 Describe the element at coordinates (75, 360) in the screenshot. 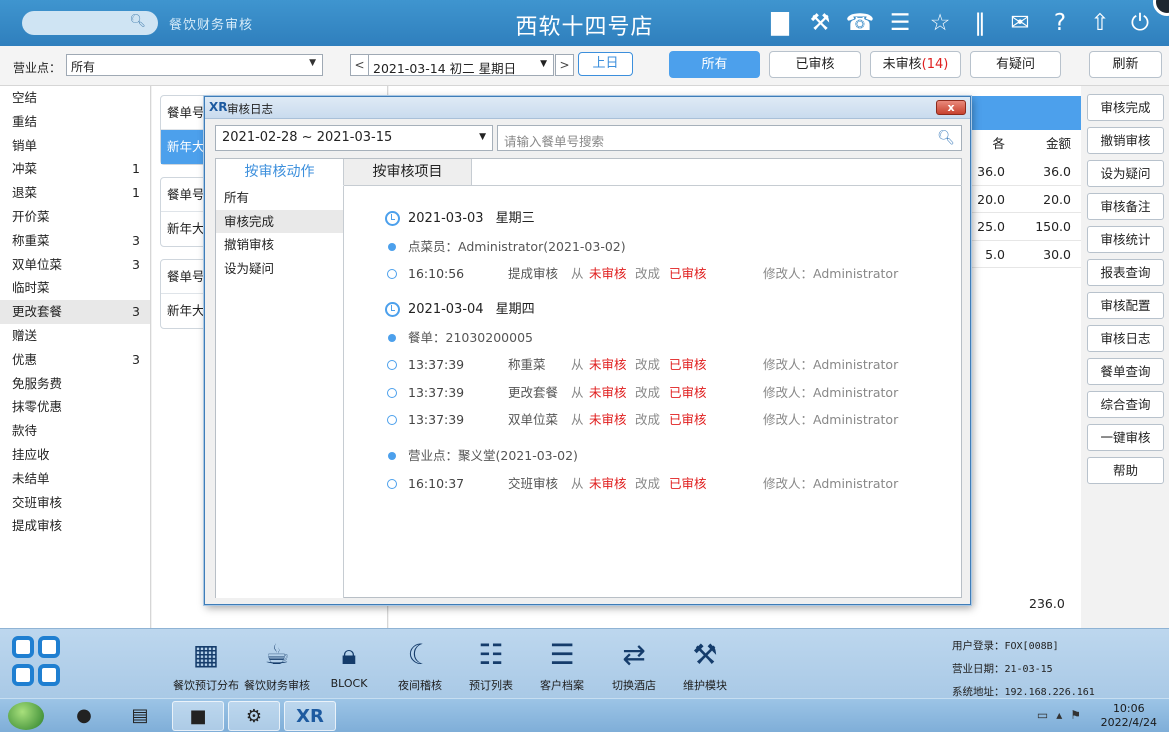

I see `nav-item: 优惠 3` at that location.